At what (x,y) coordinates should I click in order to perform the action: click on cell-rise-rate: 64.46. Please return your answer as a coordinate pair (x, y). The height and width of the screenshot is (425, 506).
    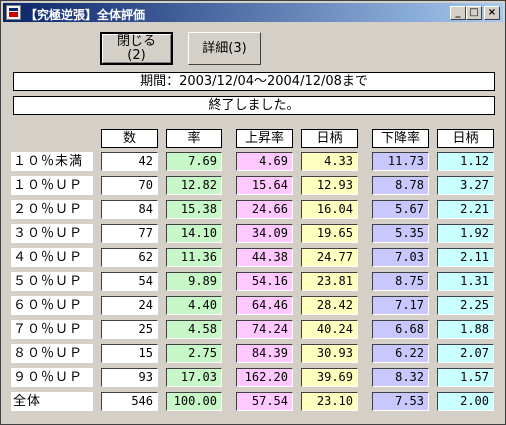
    Looking at the image, I should click on (264, 305).